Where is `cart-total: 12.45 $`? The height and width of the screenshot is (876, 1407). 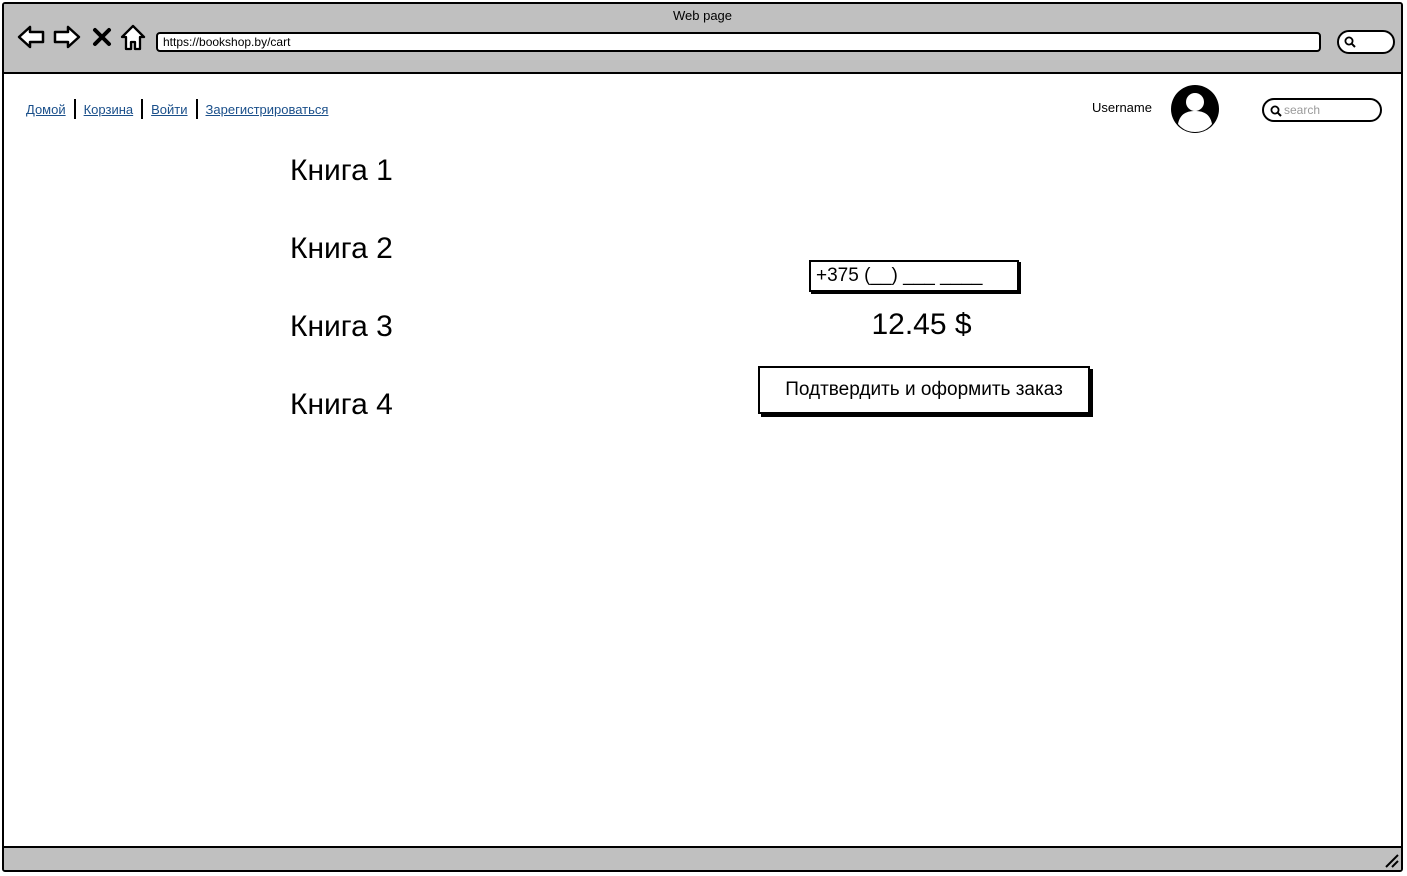
cart-total: 12.45 $ is located at coordinates (921, 324).